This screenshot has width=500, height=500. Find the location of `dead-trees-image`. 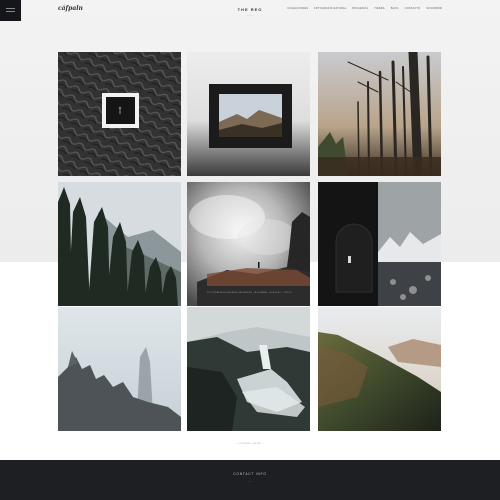

dead-trees-image is located at coordinates (379, 114).